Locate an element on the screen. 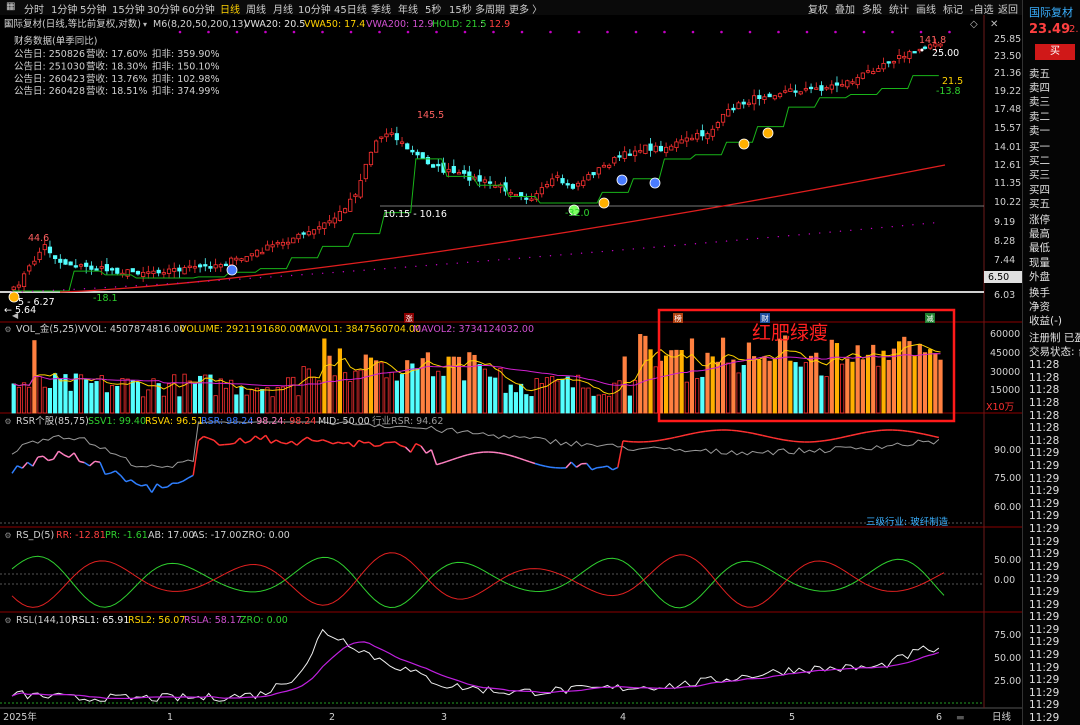 This screenshot has height=725, width=1080. x-axis-label: 3 is located at coordinates (444, 717).